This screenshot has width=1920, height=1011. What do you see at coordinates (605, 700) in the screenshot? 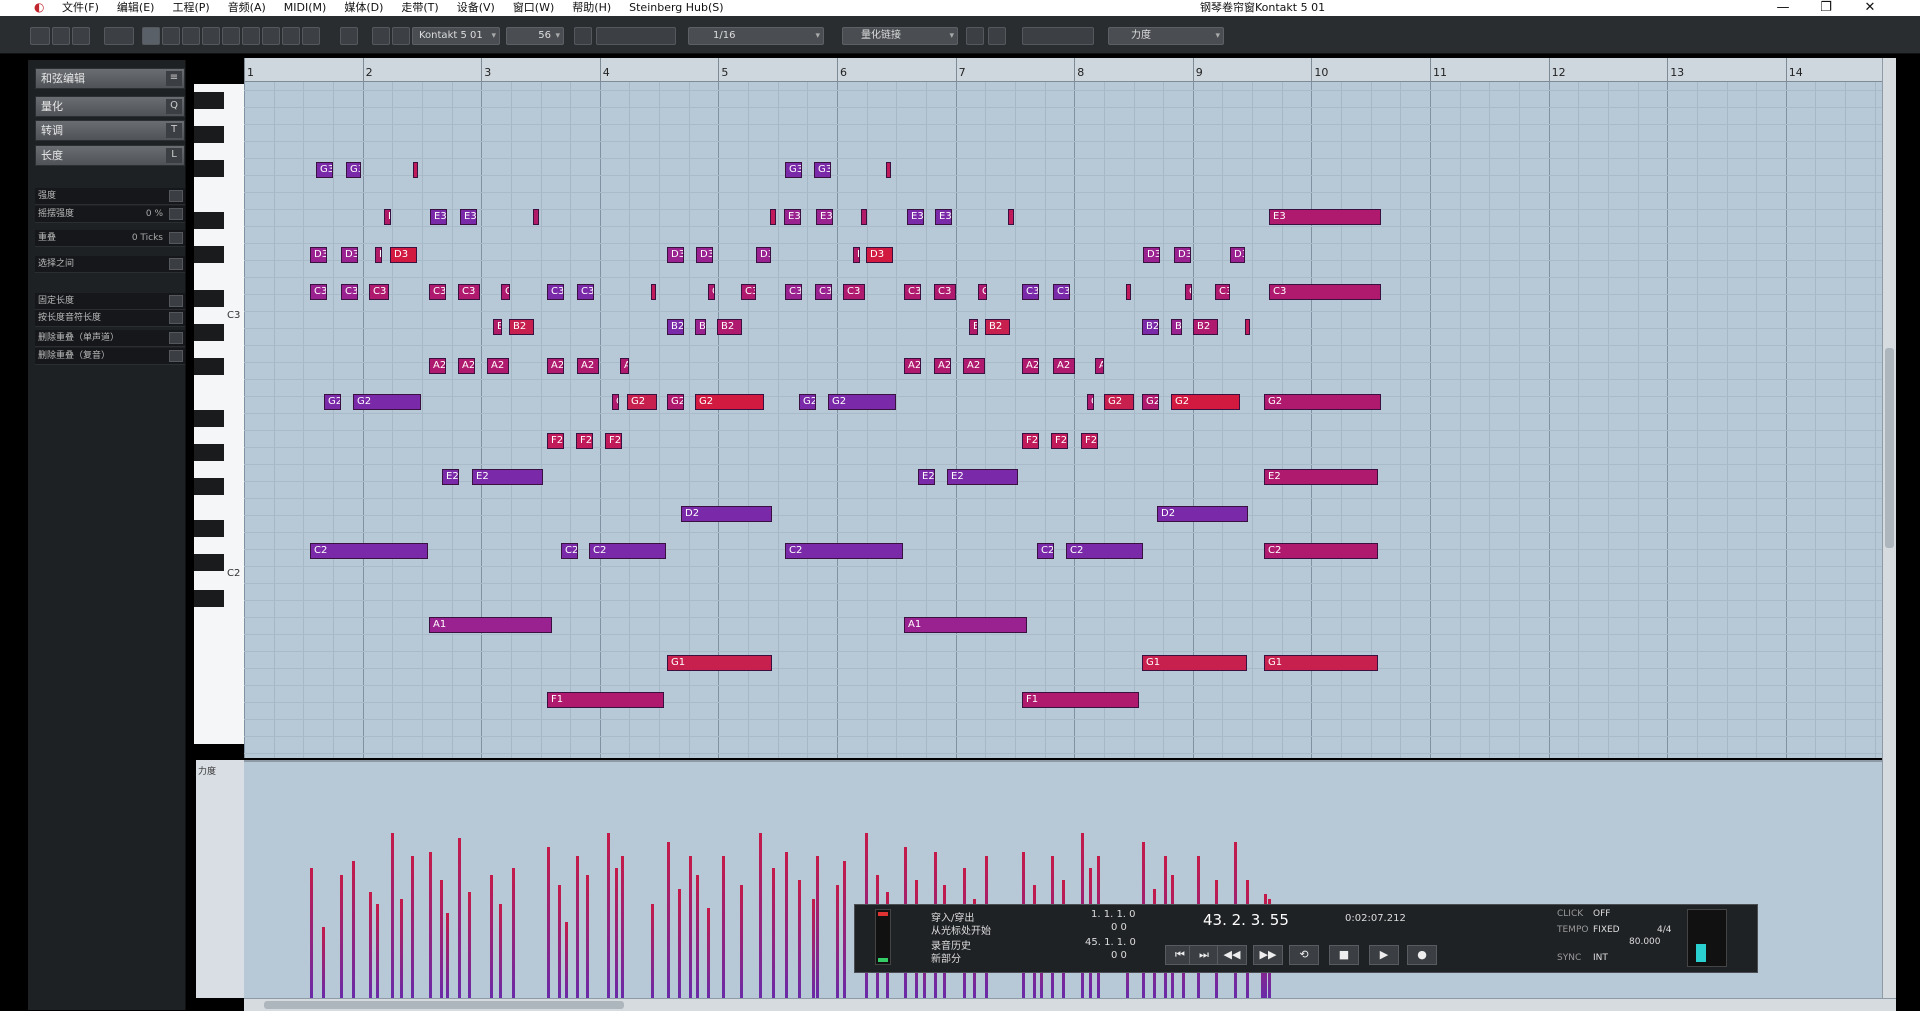
I see `midi-note: F1` at bounding box center [605, 700].